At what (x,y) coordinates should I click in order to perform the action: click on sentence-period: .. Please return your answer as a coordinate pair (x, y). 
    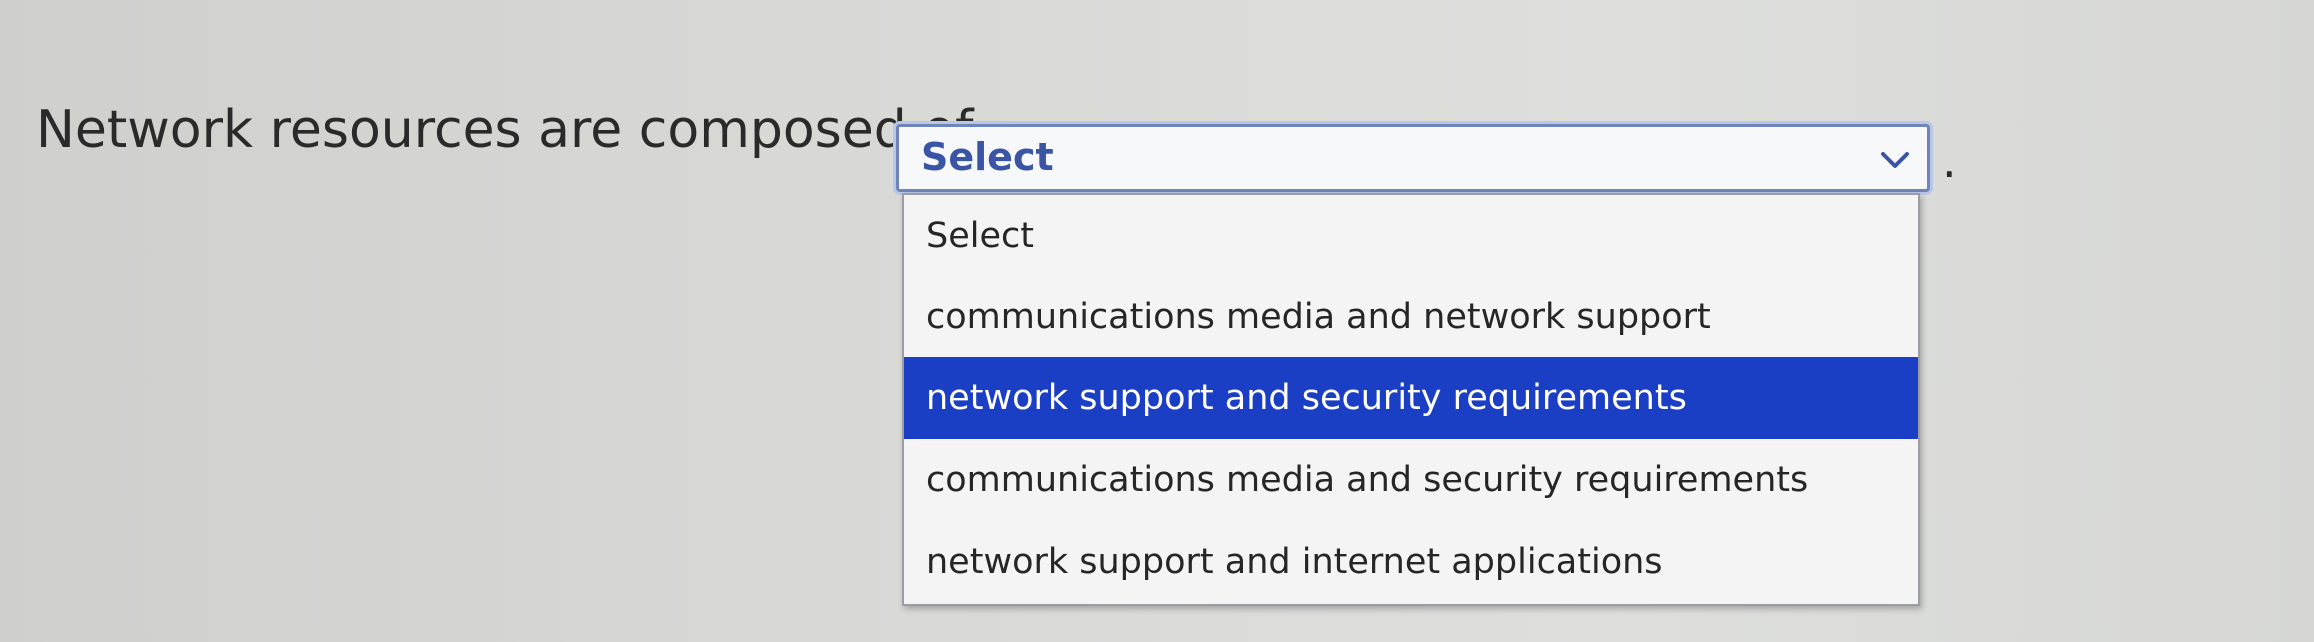
    Looking at the image, I should click on (1949, 161).